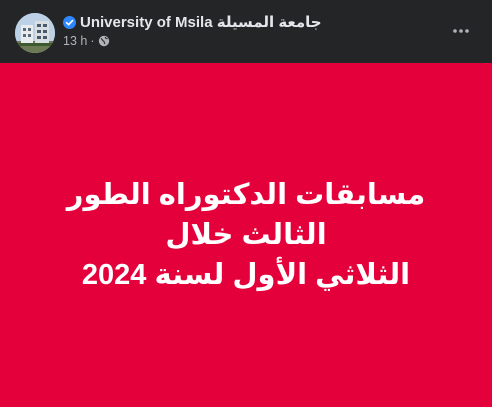 The width and height of the screenshot is (492, 407). I want to click on page-avatar, so click(35, 33).